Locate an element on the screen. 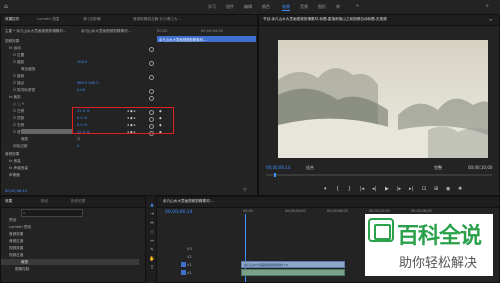 The image size is (500, 283). program-title: 节目:余凡山水大意画视频剪辑素材-标题-星落雨落山之前视频自动标题-无视频 is located at coordinates (373, 19).